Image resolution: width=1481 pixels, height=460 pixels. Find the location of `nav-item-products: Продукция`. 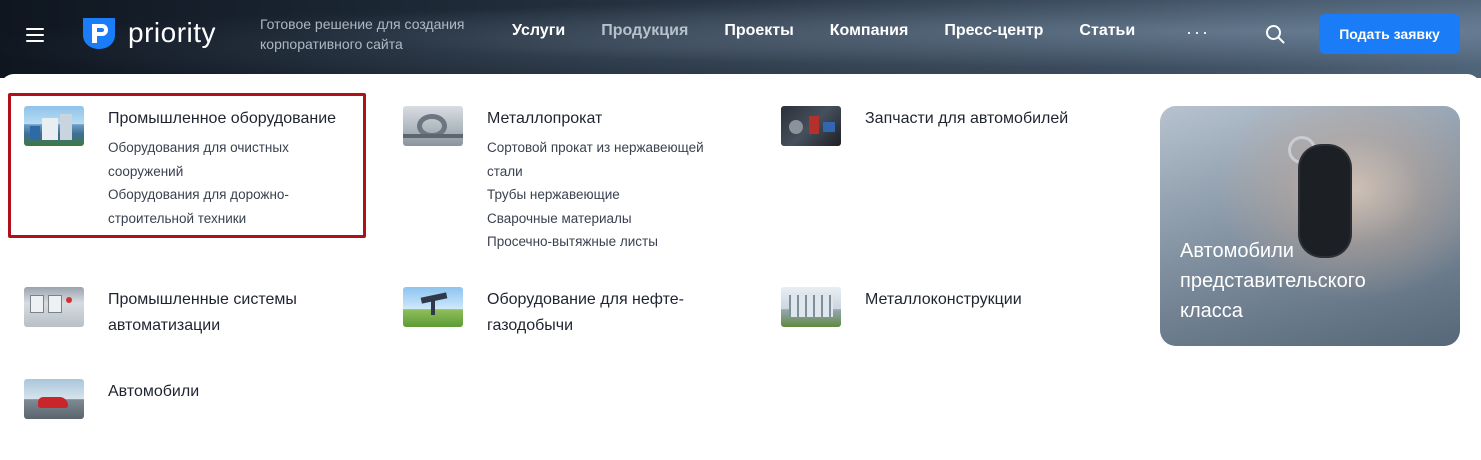

nav-item-products: Продукция is located at coordinates (644, 31).